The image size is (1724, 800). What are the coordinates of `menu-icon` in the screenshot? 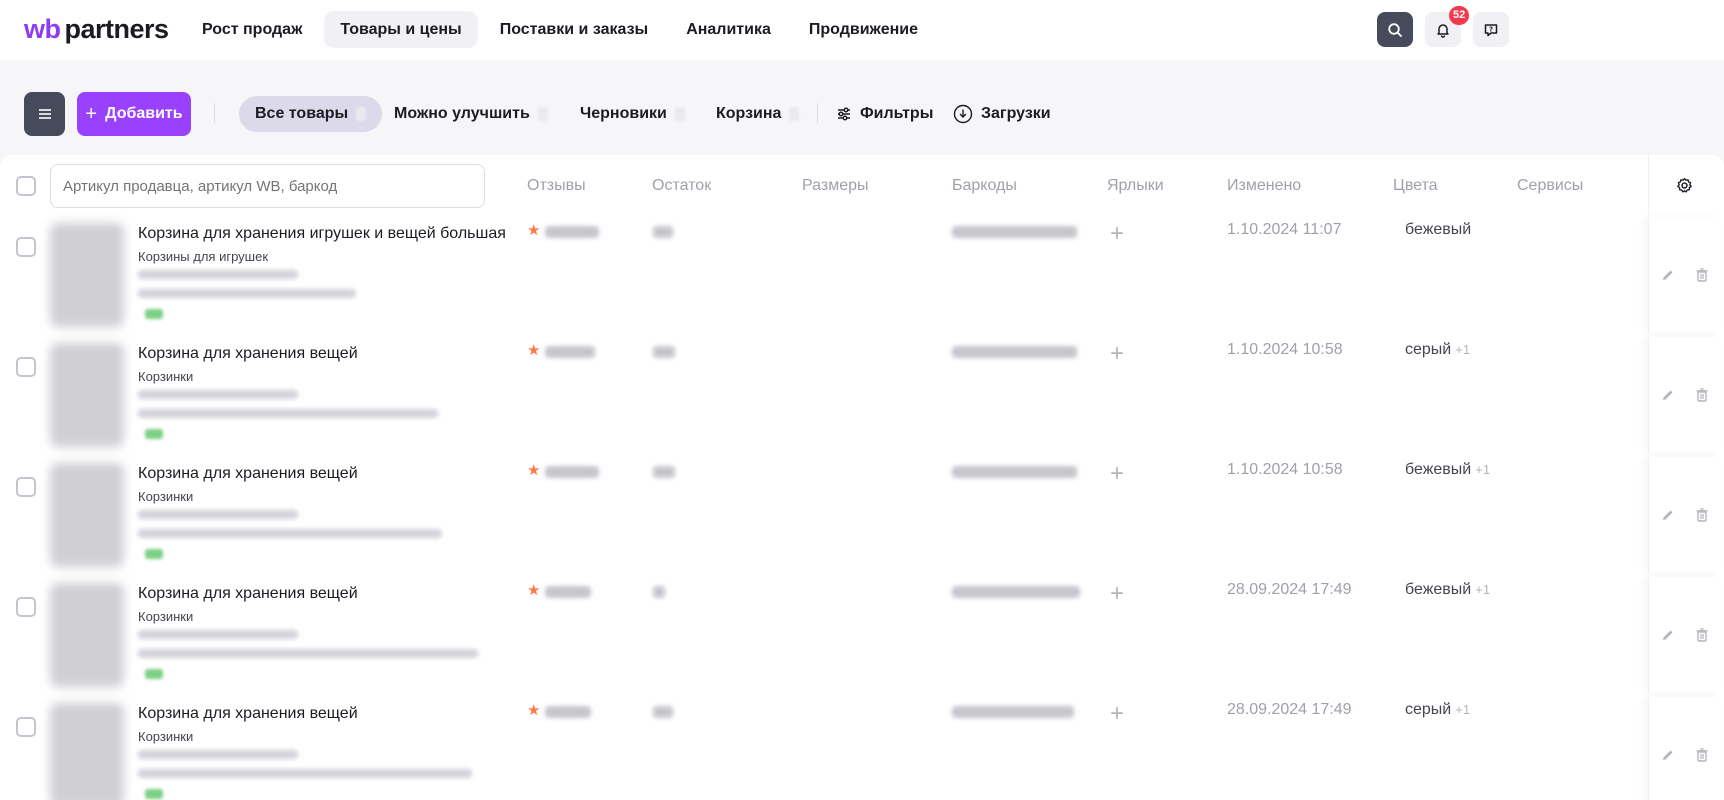 It's located at (44, 114).